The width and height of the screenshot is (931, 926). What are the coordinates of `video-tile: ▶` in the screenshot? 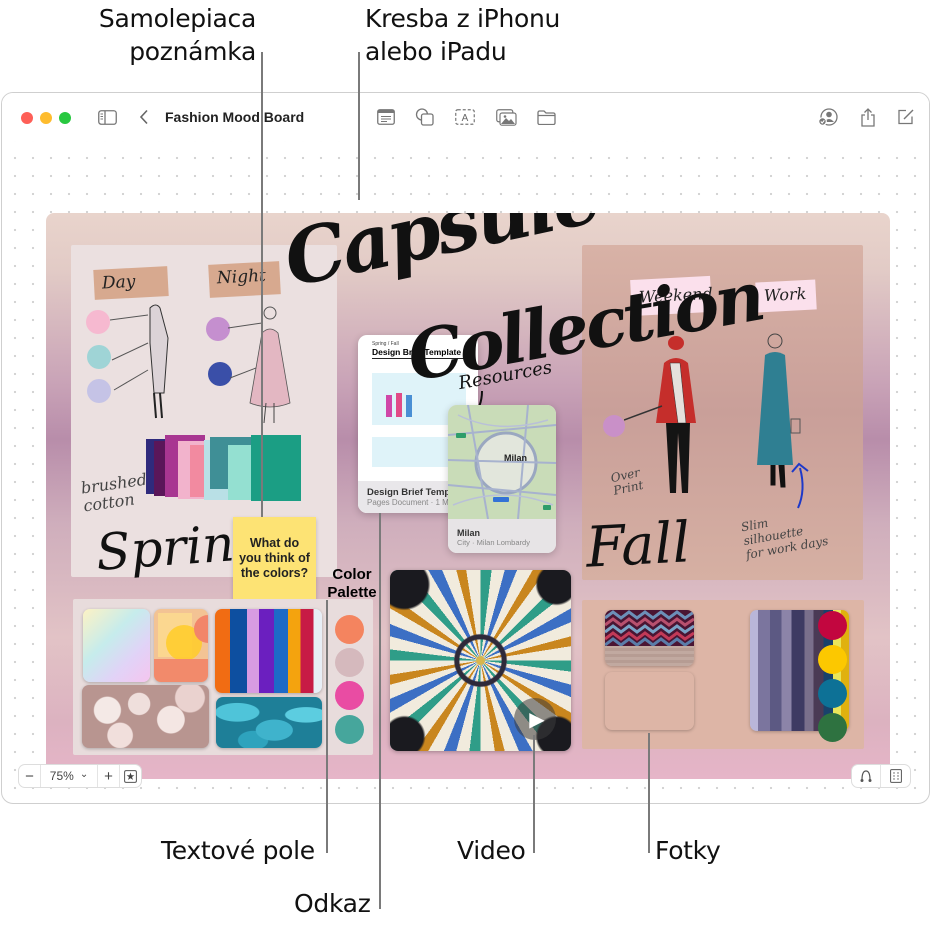 It's located at (480, 660).